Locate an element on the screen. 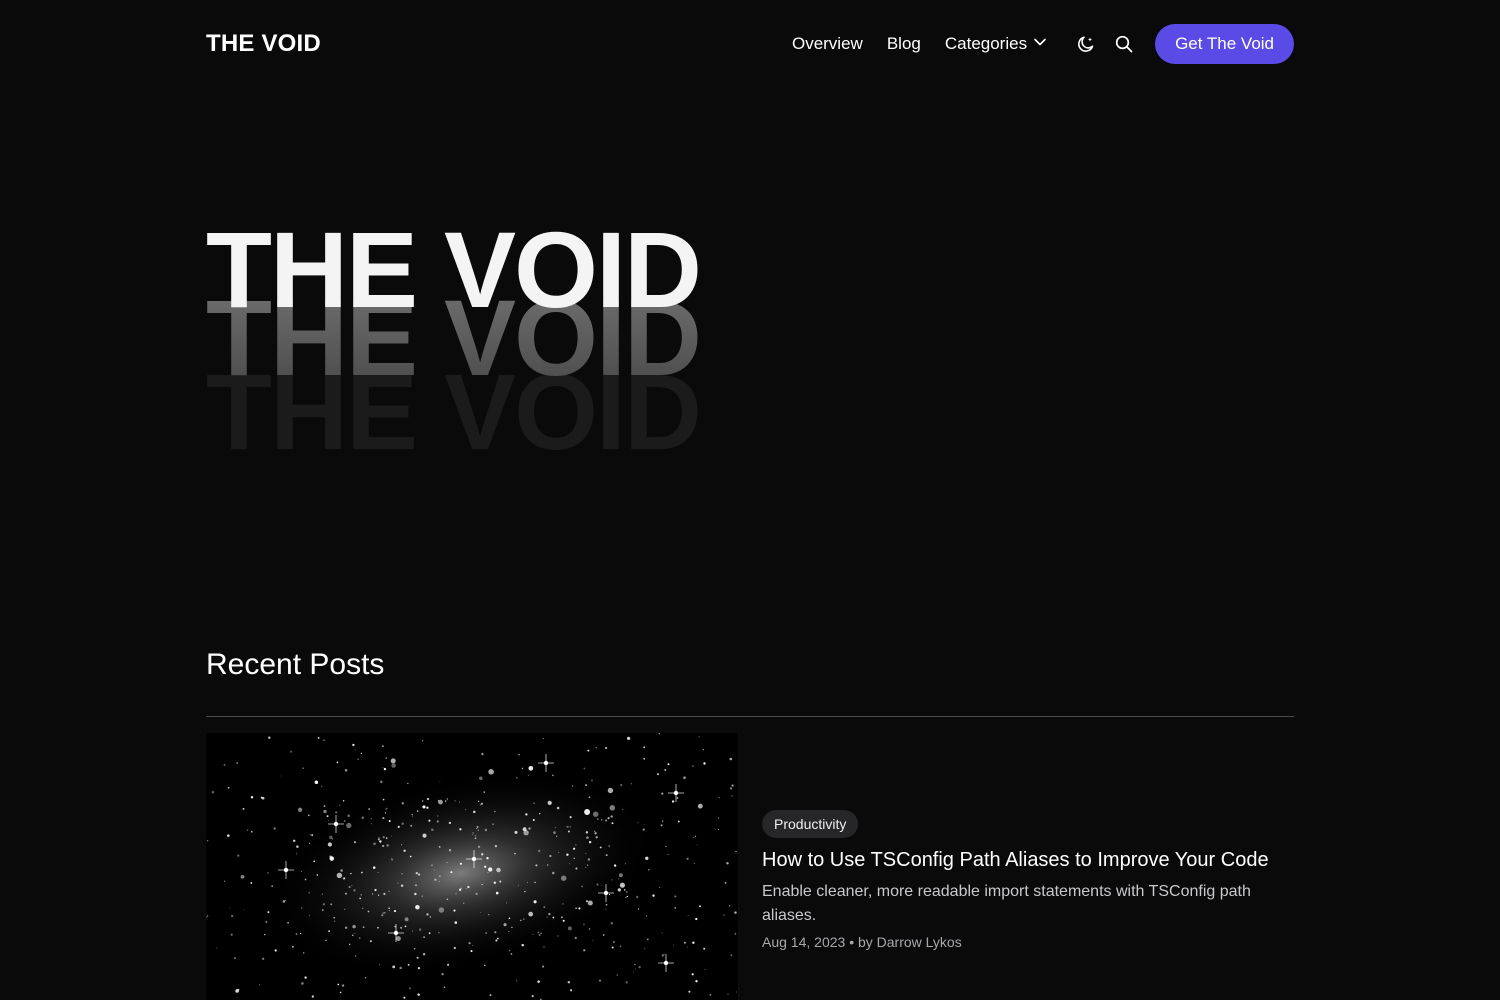 Image resolution: width=1500 pixels, height=1000 pixels. get-the-void-button: Get The Void is located at coordinates (1224, 44).